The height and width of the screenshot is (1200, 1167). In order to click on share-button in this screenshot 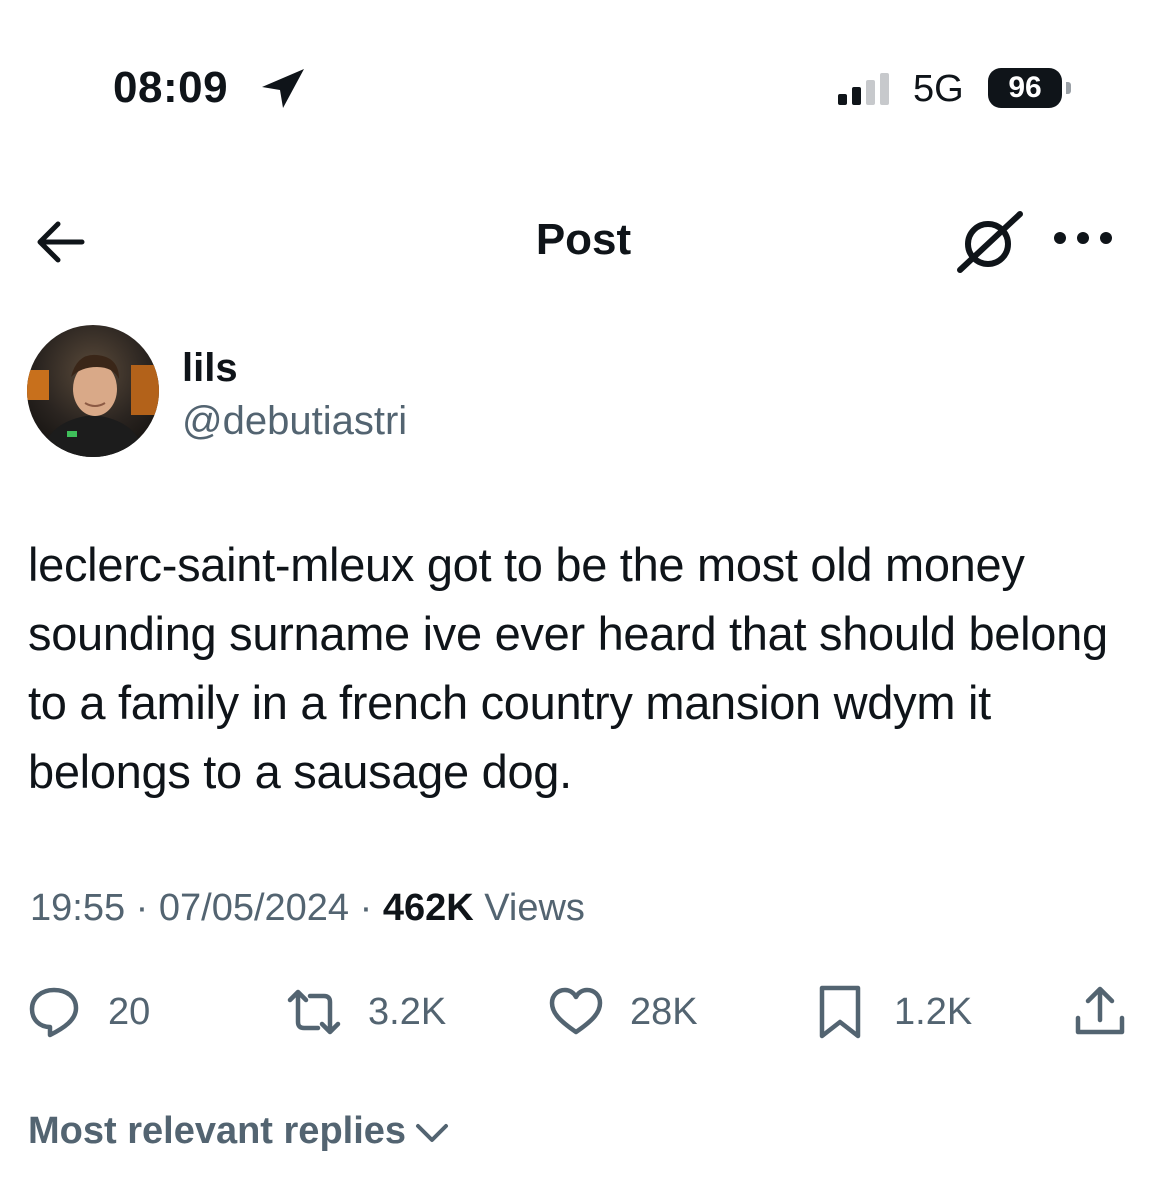, I will do `click(1100, 1012)`.